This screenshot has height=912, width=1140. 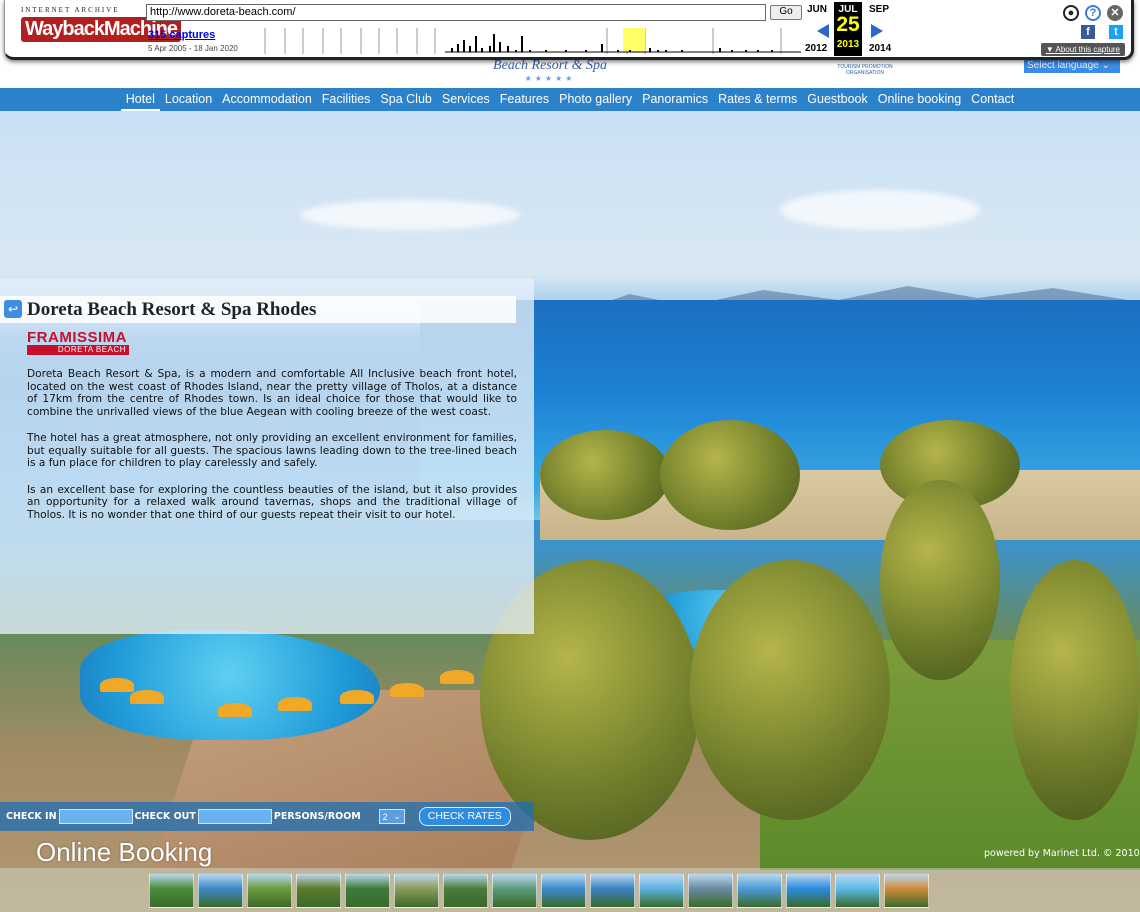 What do you see at coordinates (877, 31) in the screenshot?
I see `next-capture-arrow-icon` at bounding box center [877, 31].